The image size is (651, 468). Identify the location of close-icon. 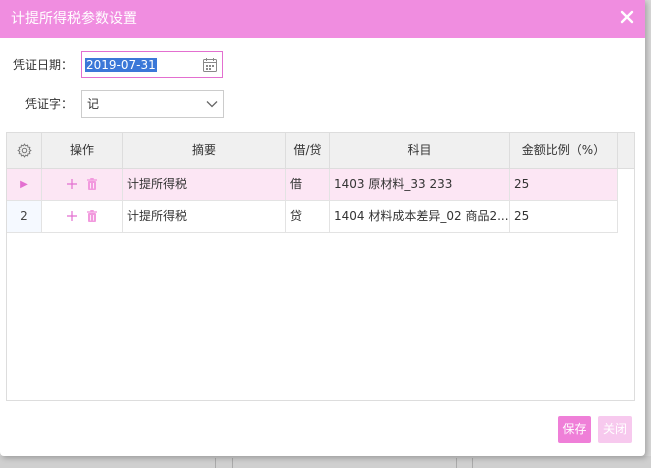
(627, 17).